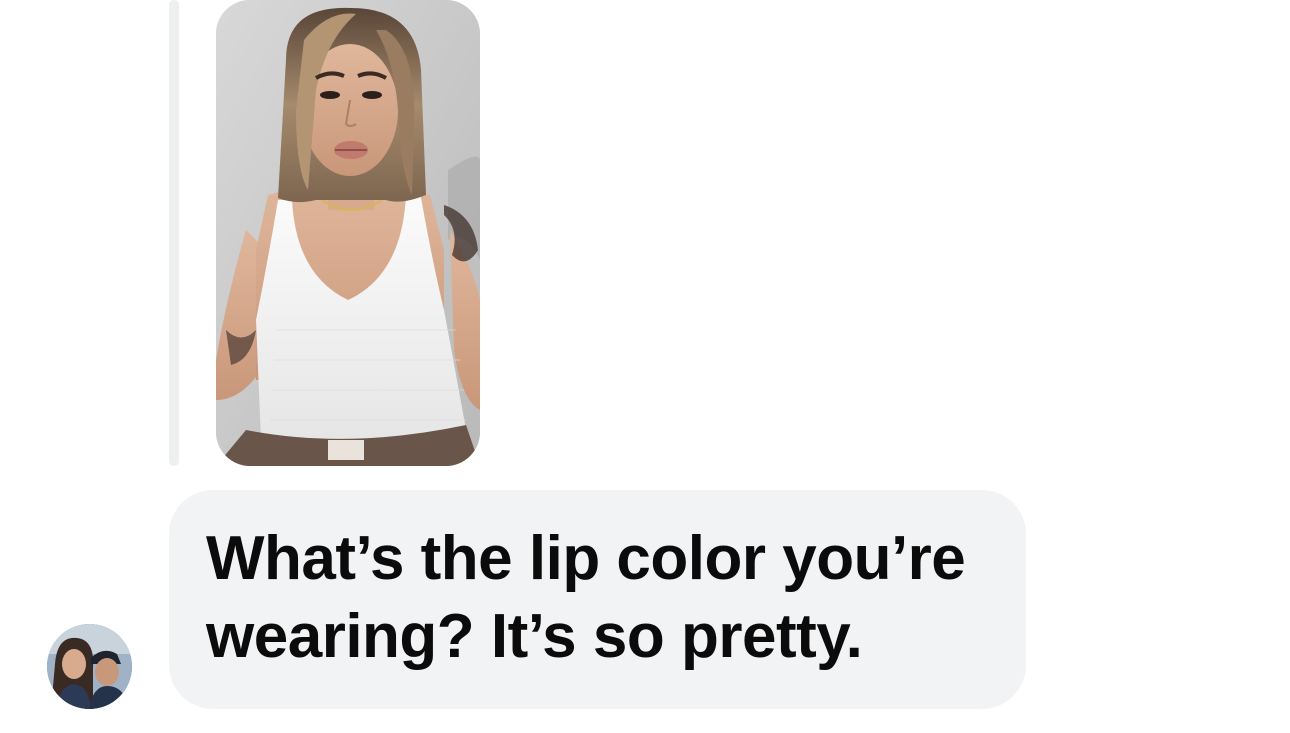  I want to click on avatar-photo-icon, so click(89, 666).